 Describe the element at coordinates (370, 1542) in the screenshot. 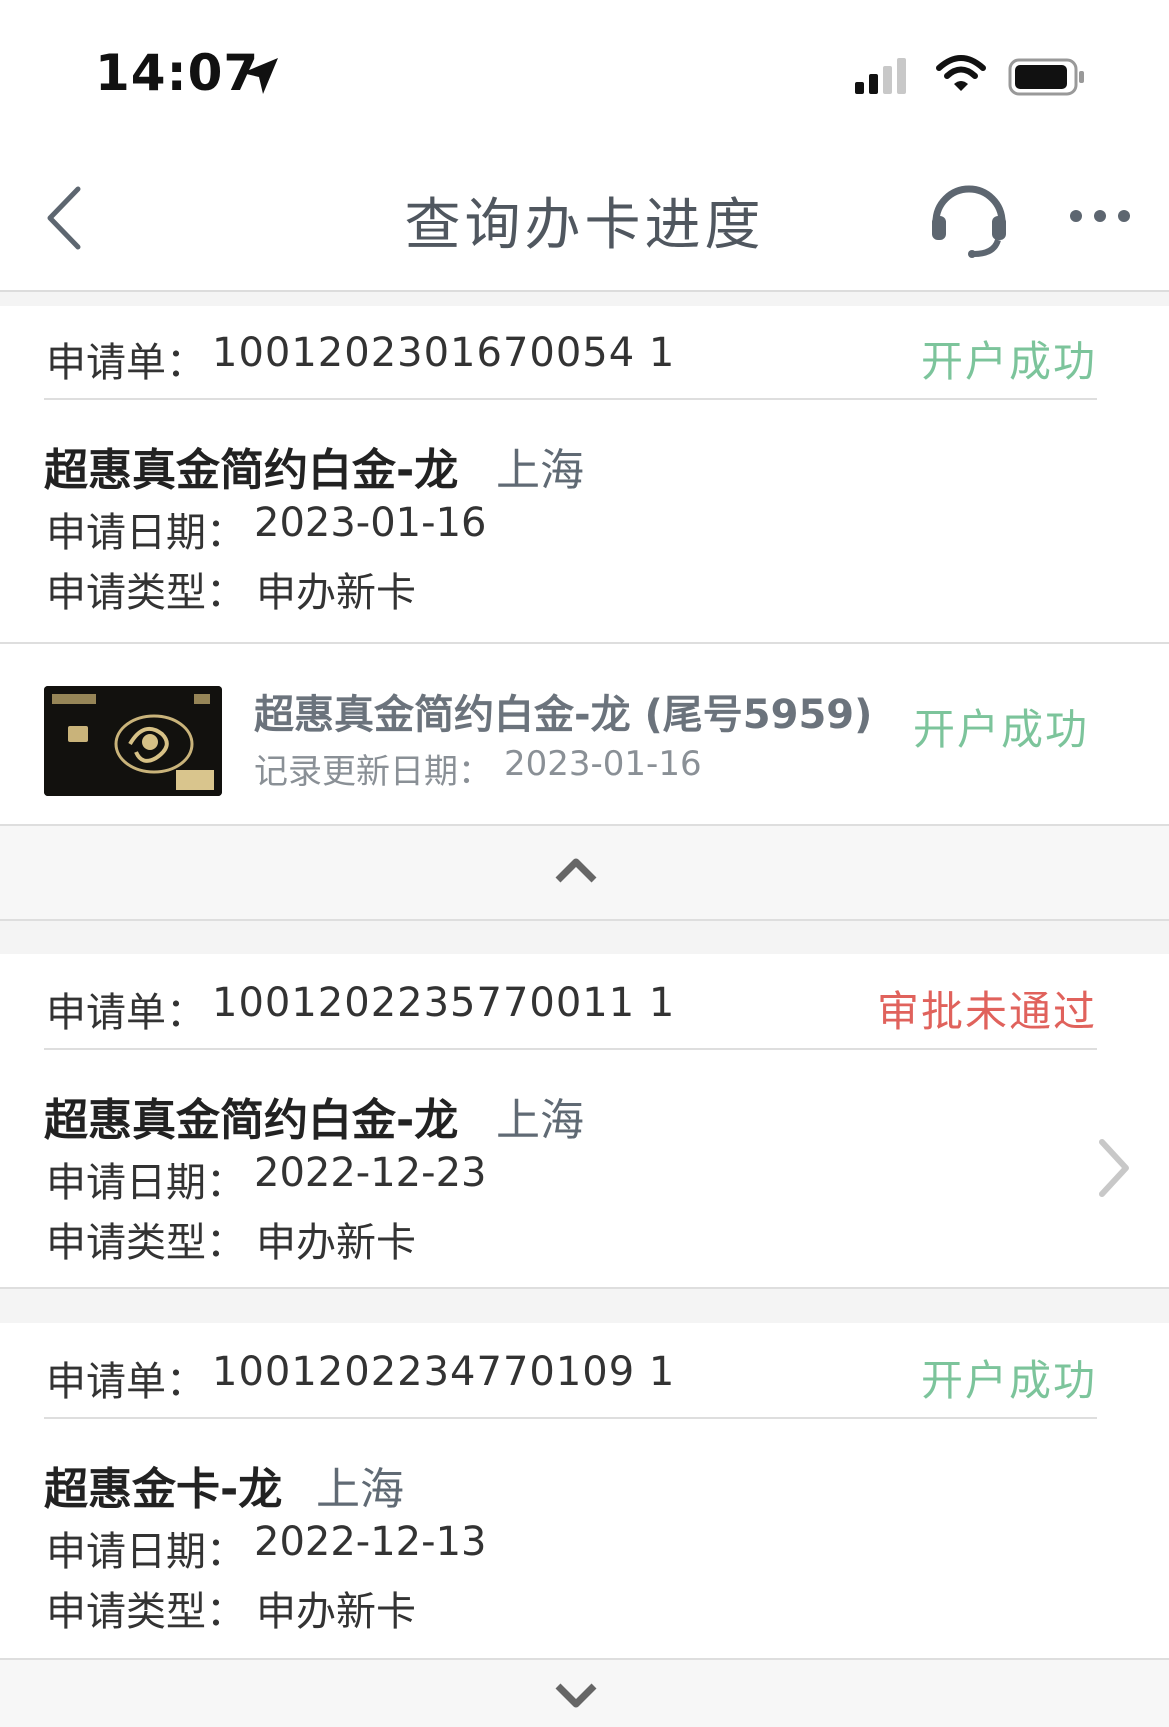

I see `apply-date: 2022-12-13` at that location.